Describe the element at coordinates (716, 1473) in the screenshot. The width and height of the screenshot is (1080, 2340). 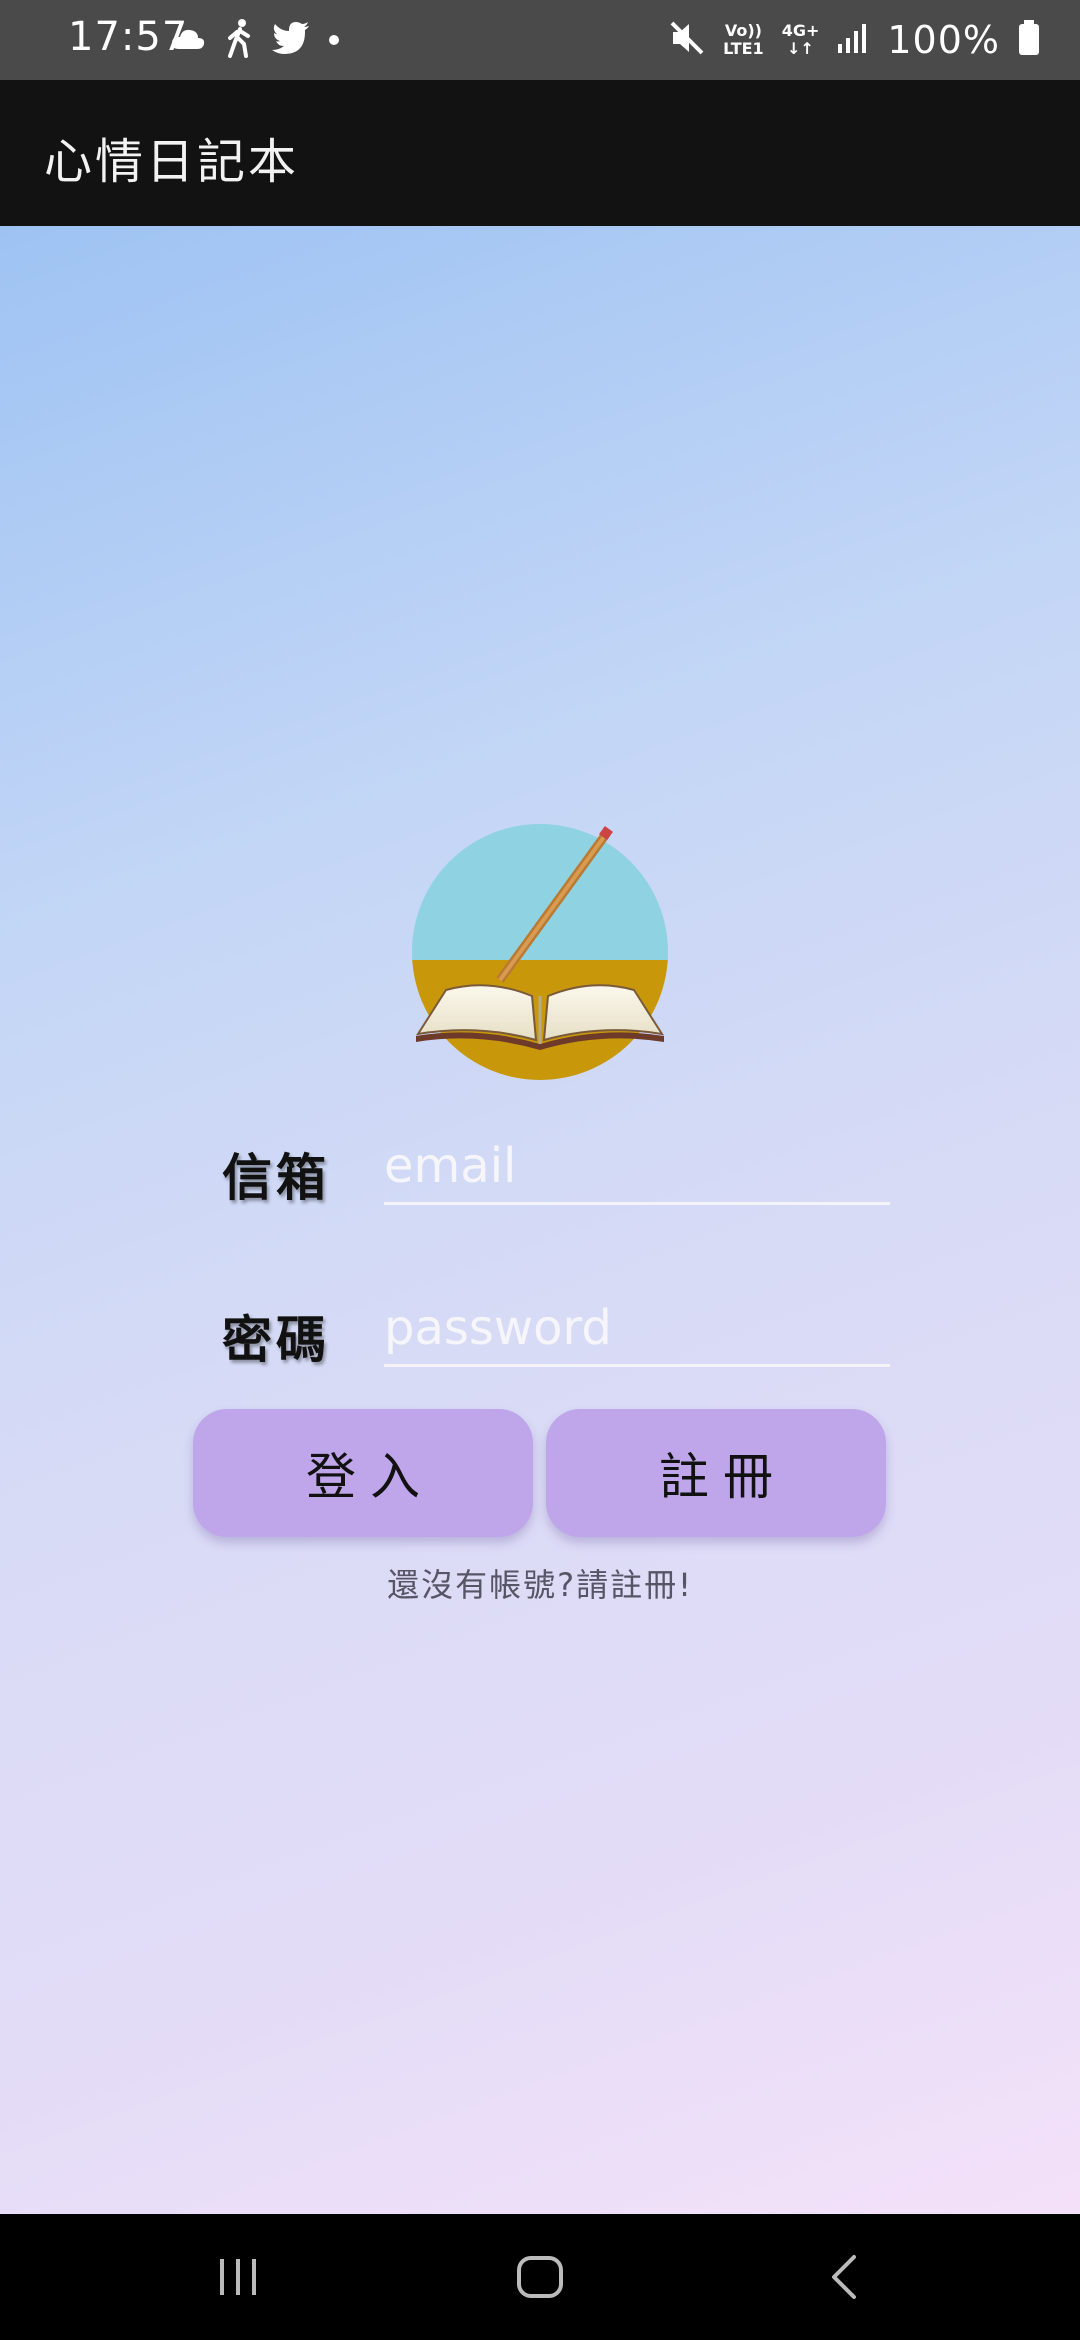
I see `register-button: 註冊` at that location.